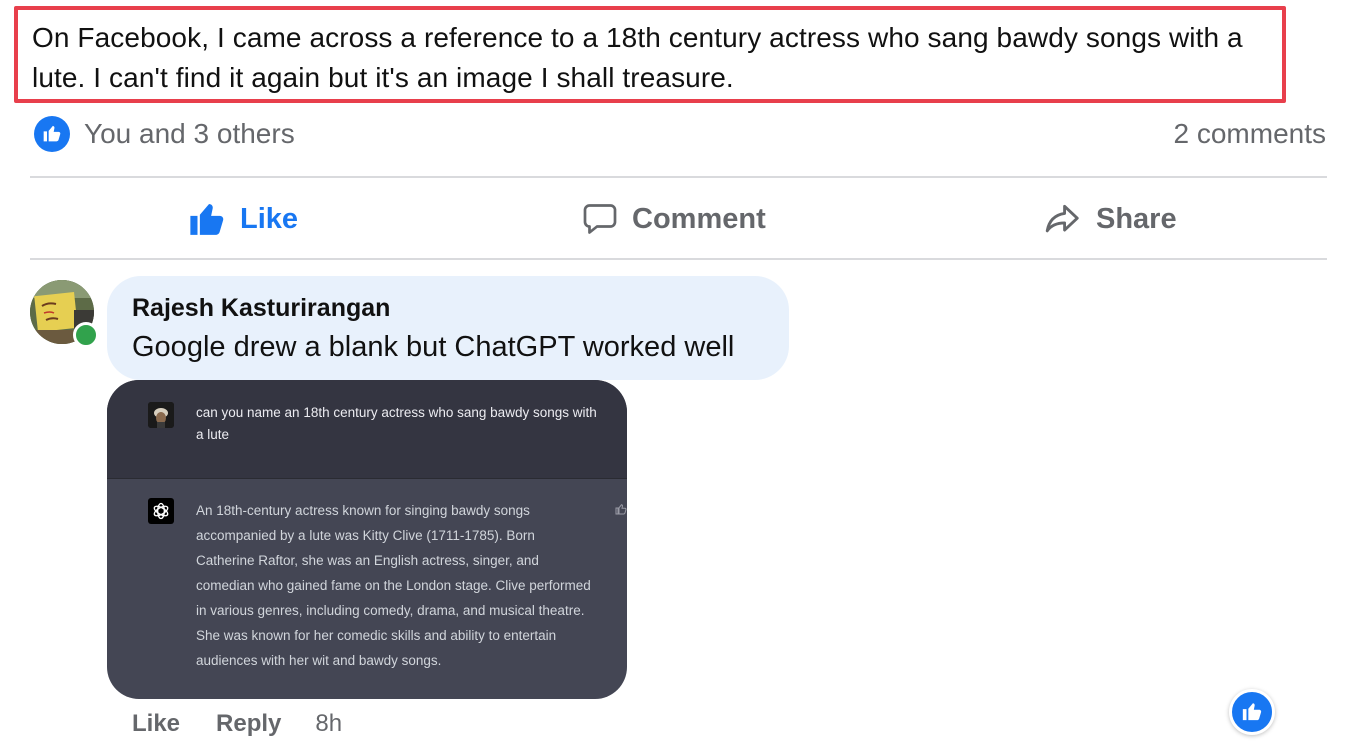 The image size is (1362, 746). What do you see at coordinates (1062, 218) in the screenshot?
I see `share-arrow-icon` at bounding box center [1062, 218].